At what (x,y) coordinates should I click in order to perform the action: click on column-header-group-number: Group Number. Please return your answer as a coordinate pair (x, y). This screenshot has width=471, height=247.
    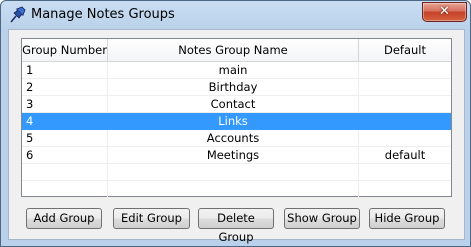
    Looking at the image, I should click on (65, 50).